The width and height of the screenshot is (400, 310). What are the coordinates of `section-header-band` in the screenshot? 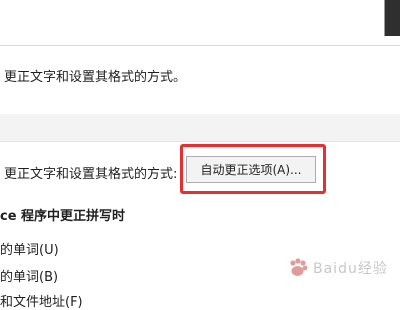 It's located at (200, 128).